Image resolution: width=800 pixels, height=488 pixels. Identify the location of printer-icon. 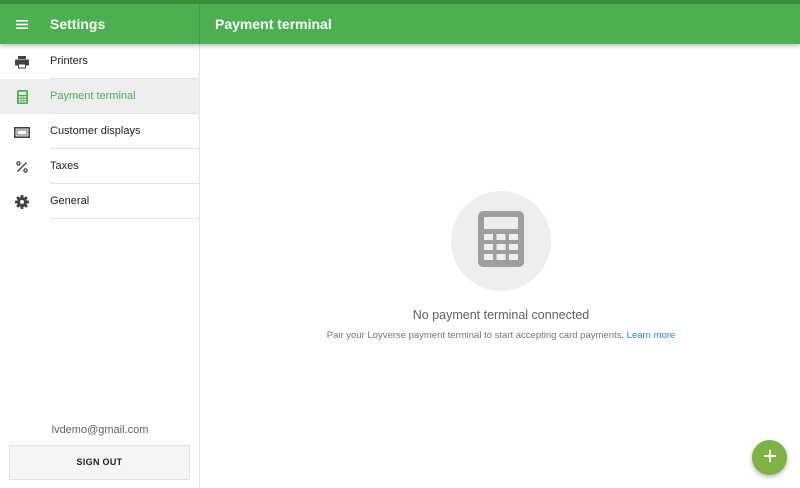
(22, 62).